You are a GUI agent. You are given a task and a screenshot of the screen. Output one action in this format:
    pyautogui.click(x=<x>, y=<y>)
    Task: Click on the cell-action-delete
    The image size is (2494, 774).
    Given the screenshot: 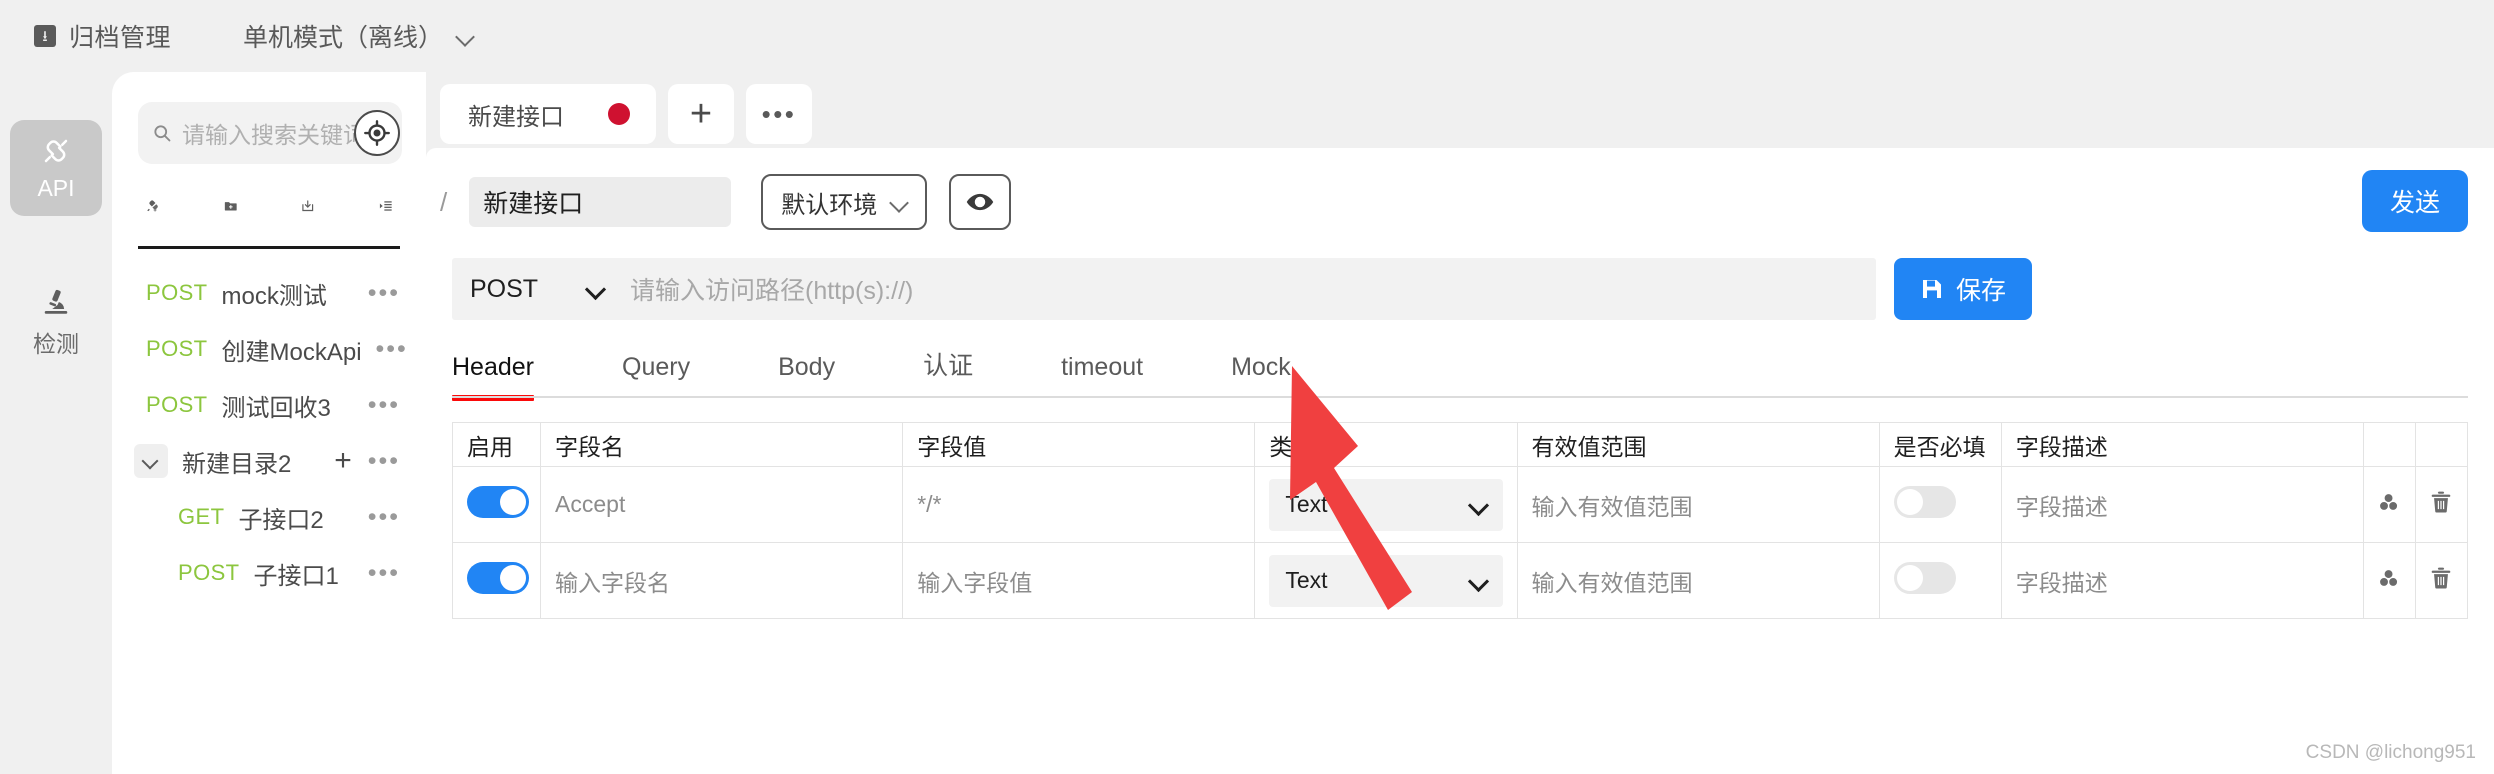 What is the action you would take?
    pyautogui.click(x=2441, y=504)
    